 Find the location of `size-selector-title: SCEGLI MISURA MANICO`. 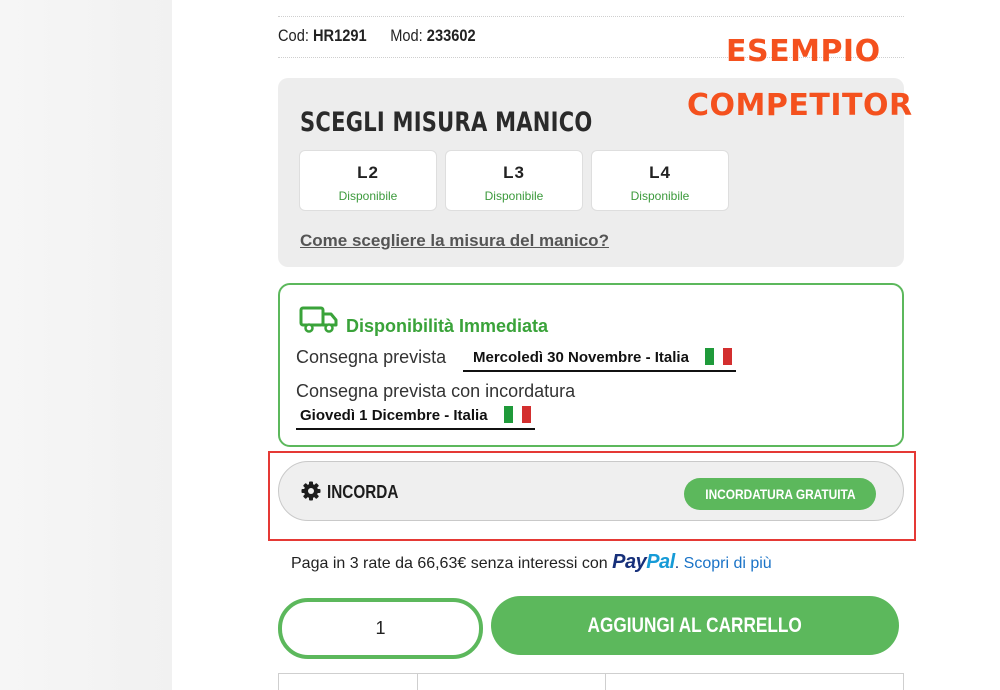

size-selector-title: SCEGLI MISURA MANICO is located at coordinates (446, 122).